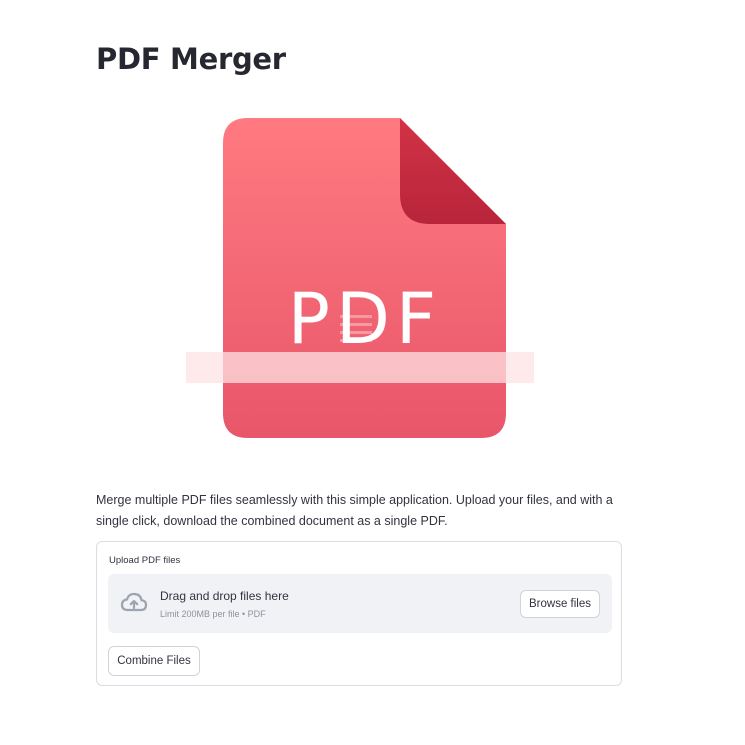  What do you see at coordinates (213, 614) in the screenshot?
I see `dropzone-limit: Limit 200MB per file • PDF` at bounding box center [213, 614].